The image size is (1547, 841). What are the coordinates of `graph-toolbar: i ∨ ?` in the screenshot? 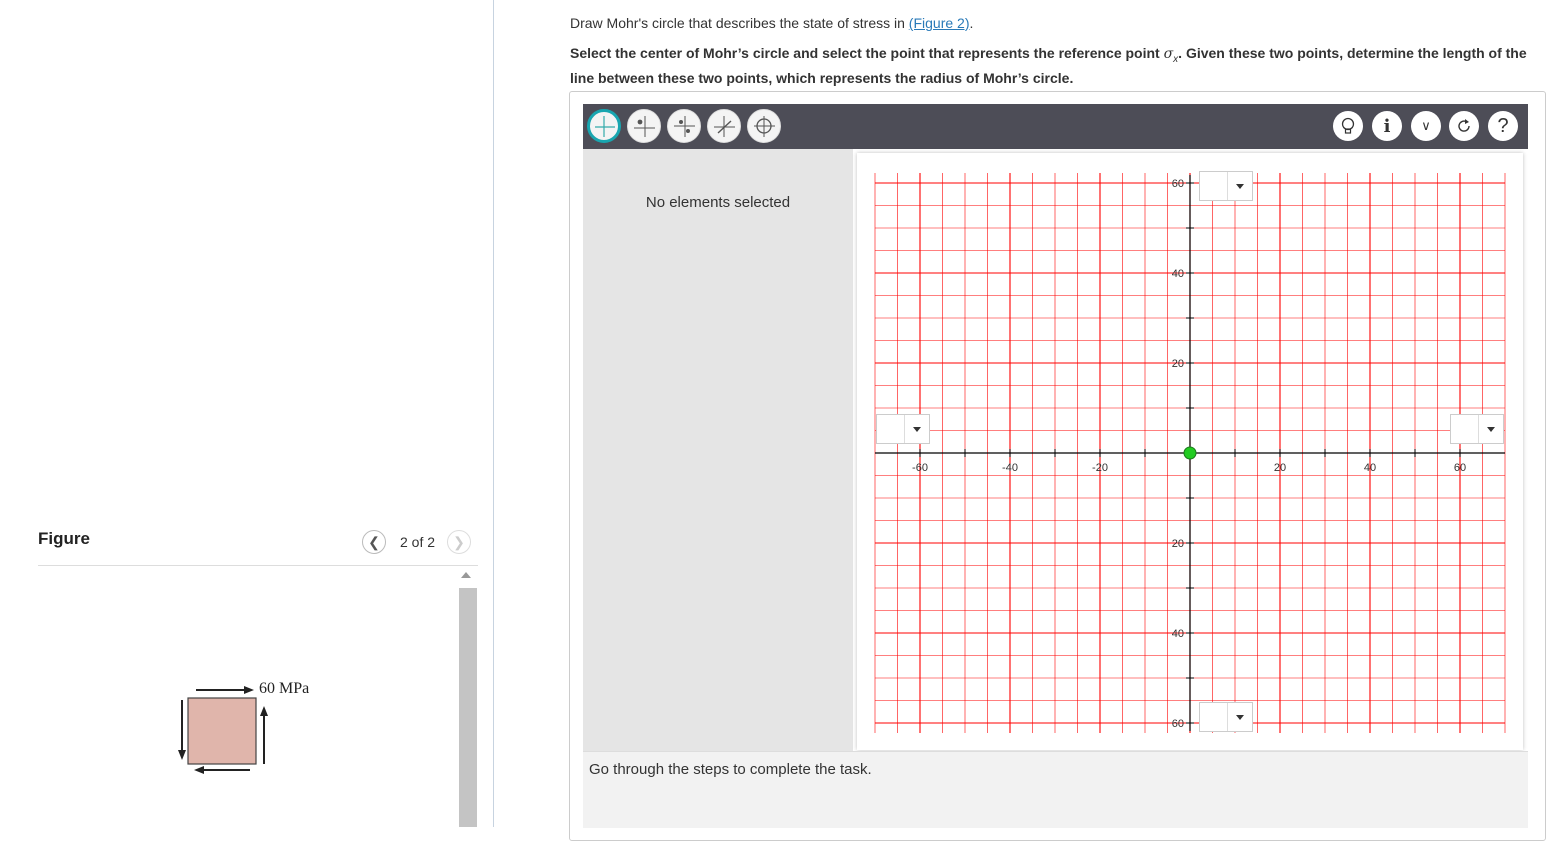 It's located at (1055, 126).